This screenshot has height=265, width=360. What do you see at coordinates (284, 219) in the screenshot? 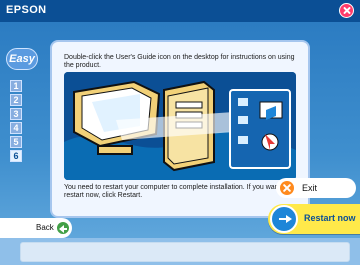
I see `arrow-right-icon` at bounding box center [284, 219].